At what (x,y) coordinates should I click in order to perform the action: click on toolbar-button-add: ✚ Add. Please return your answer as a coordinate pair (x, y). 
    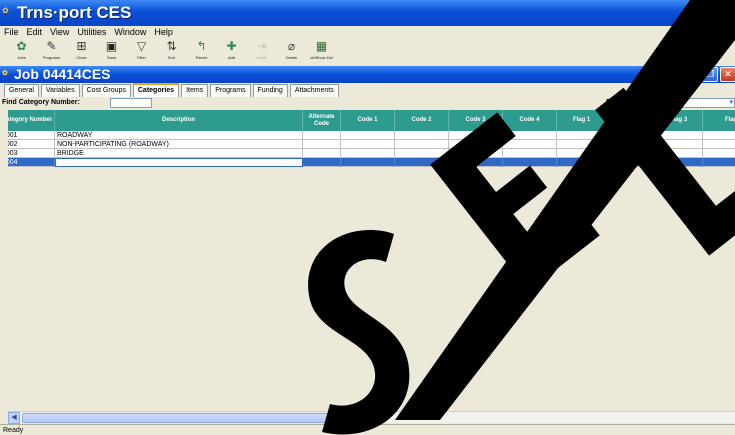
    Looking at the image, I should click on (231, 52).